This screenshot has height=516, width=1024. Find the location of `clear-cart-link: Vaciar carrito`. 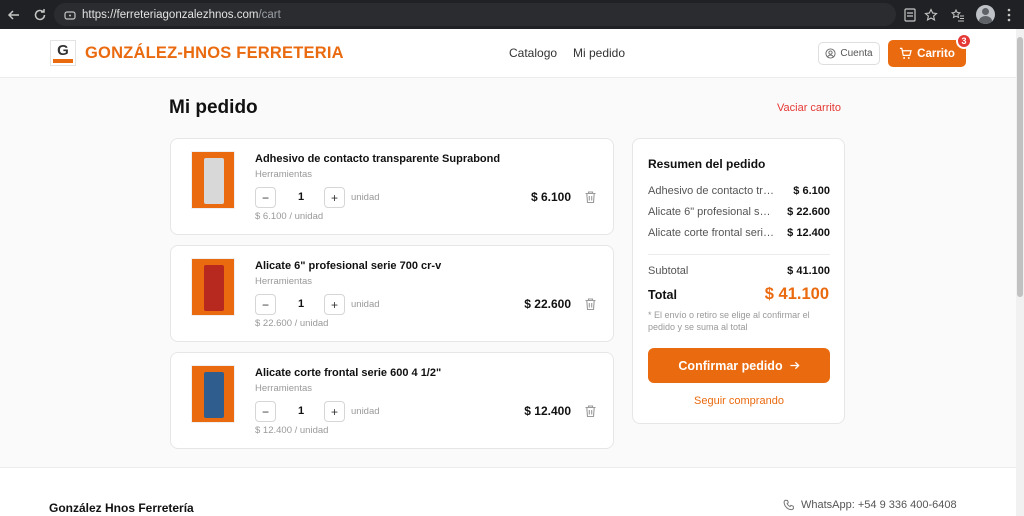

clear-cart-link: Vaciar carrito is located at coordinates (809, 108).